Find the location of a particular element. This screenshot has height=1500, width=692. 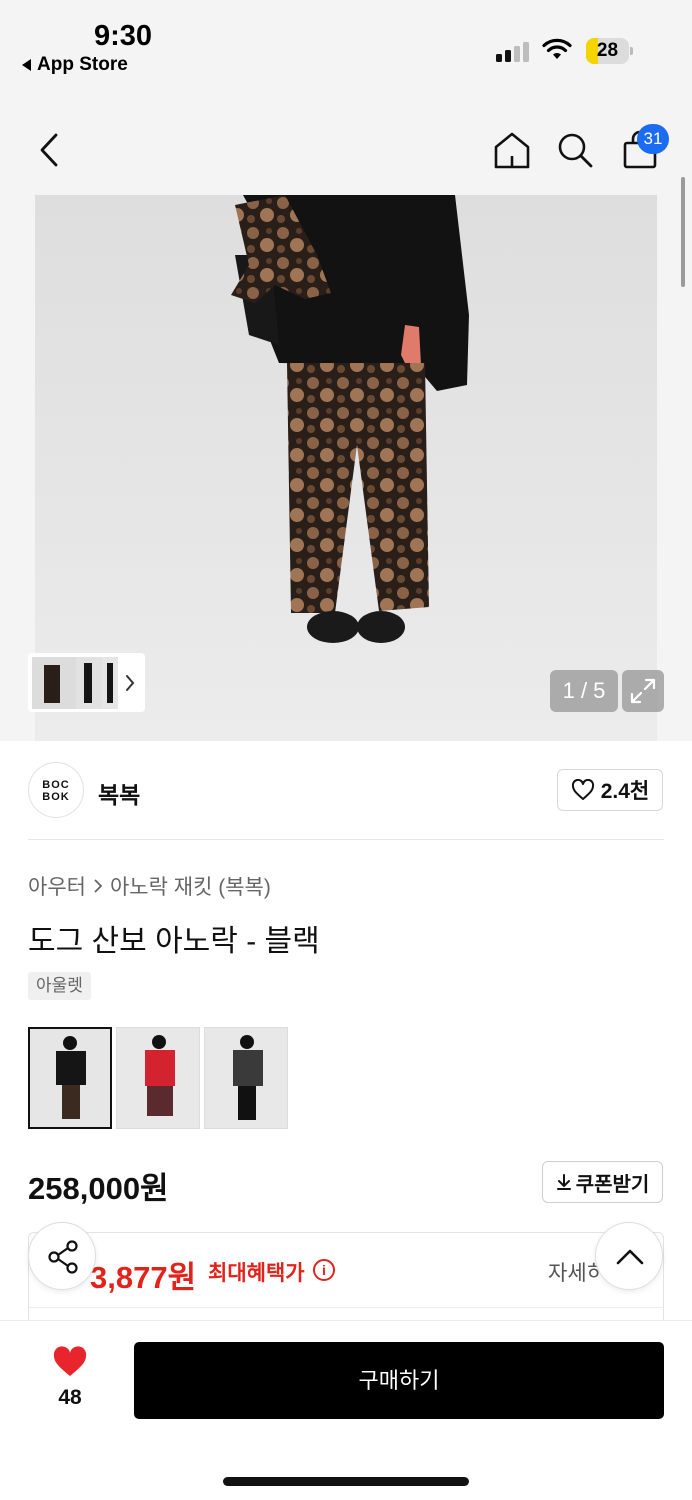

heart-outline-icon is located at coordinates (582, 789).